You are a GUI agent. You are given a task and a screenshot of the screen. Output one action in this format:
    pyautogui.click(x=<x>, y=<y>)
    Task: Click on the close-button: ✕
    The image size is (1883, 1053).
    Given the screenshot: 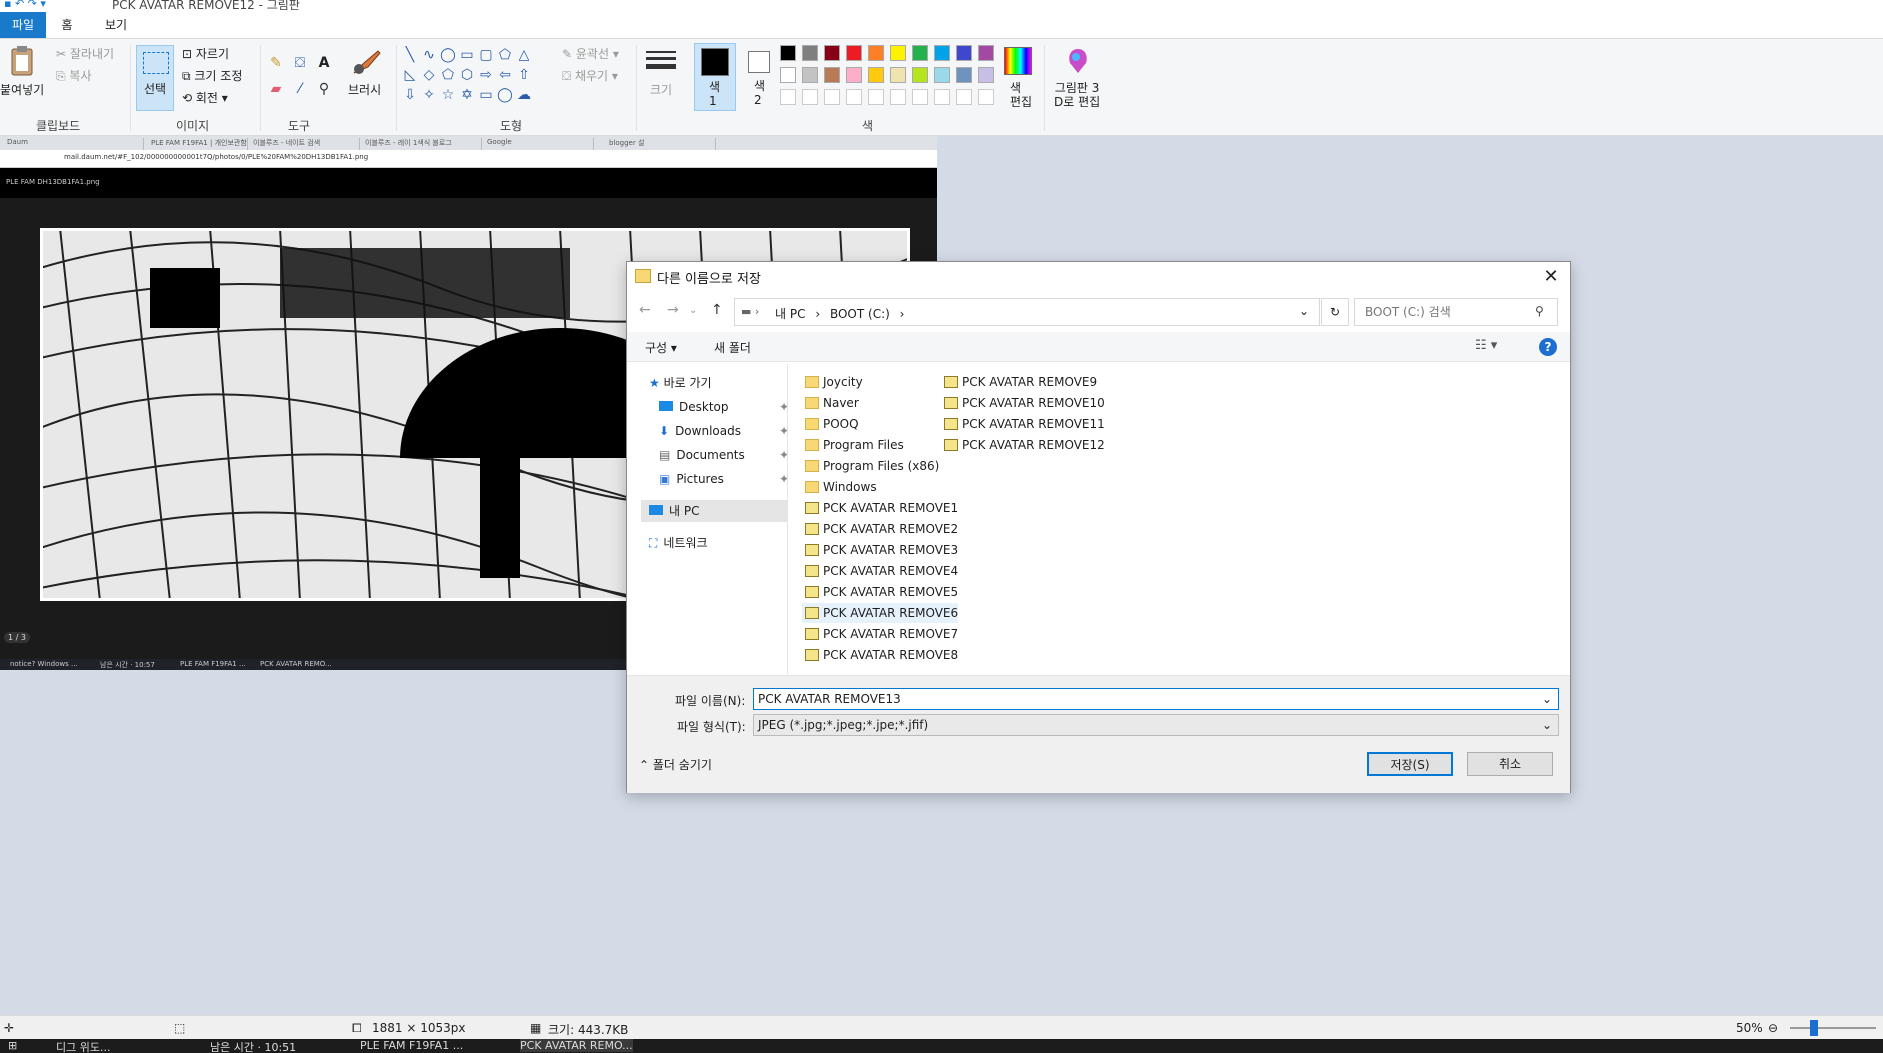 What is the action you would take?
    pyautogui.click(x=1551, y=277)
    